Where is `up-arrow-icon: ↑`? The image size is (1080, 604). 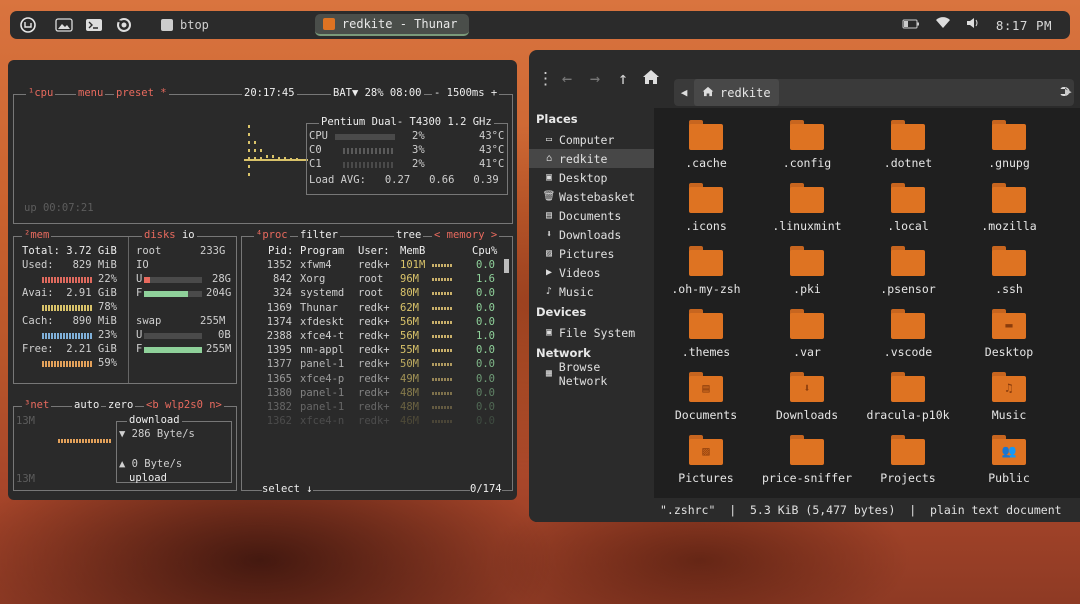 up-arrow-icon: ↑ is located at coordinates (623, 79).